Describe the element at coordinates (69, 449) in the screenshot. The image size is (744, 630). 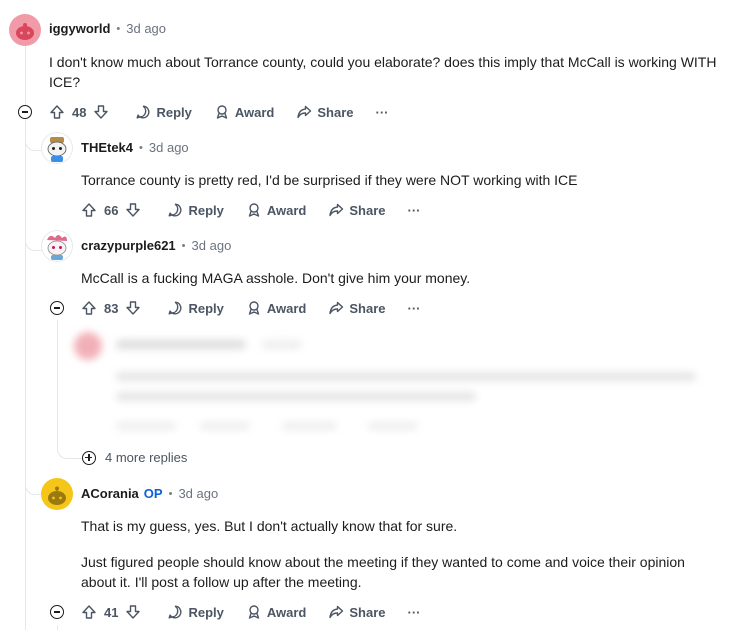
I see `thread-branch` at that location.